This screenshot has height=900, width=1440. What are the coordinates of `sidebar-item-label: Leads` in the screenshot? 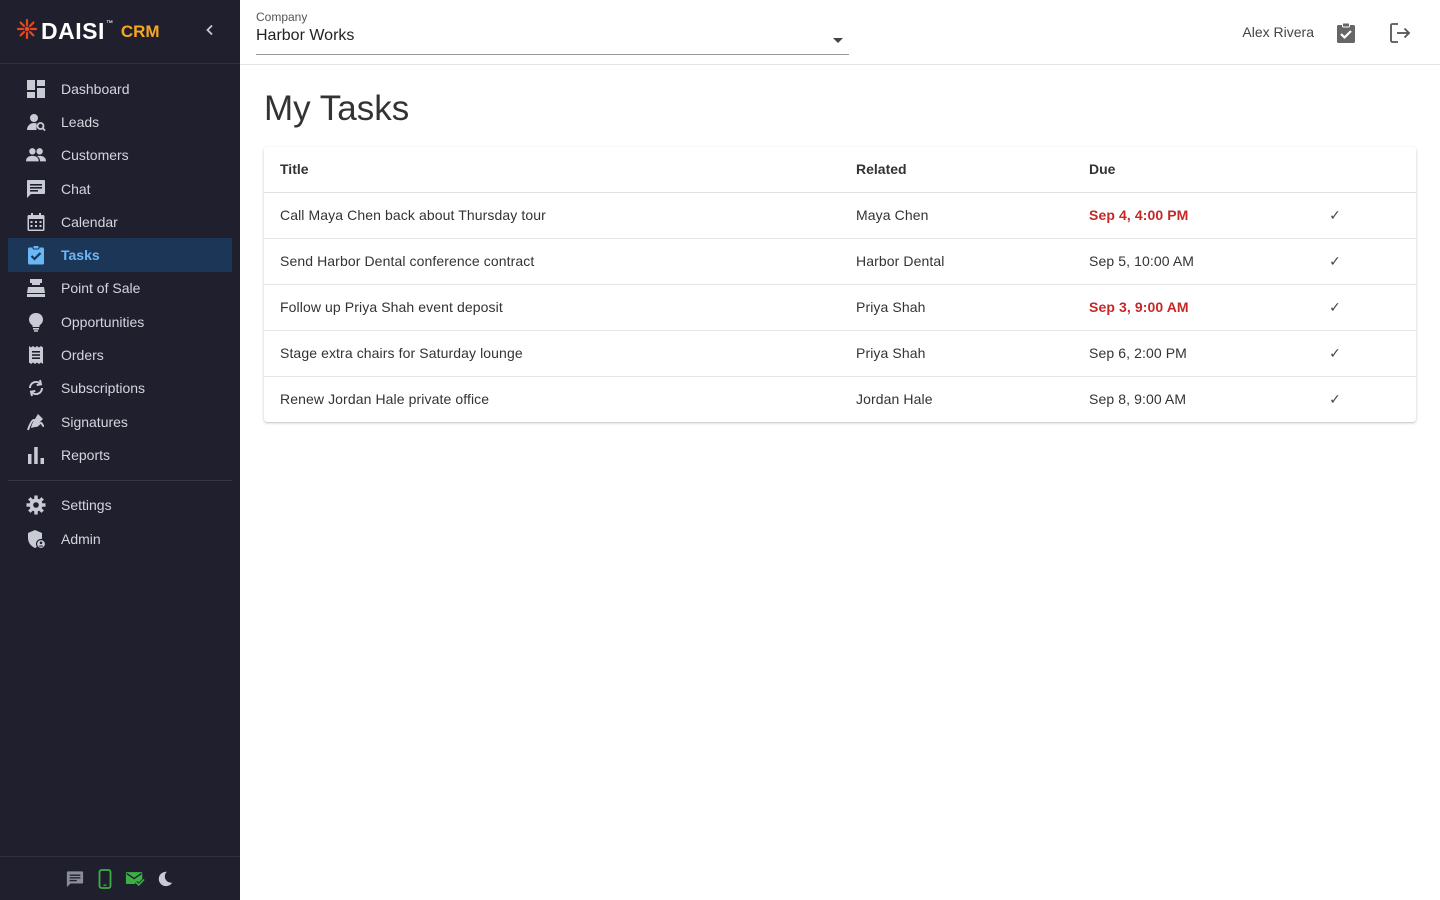 It's located at (80, 121).